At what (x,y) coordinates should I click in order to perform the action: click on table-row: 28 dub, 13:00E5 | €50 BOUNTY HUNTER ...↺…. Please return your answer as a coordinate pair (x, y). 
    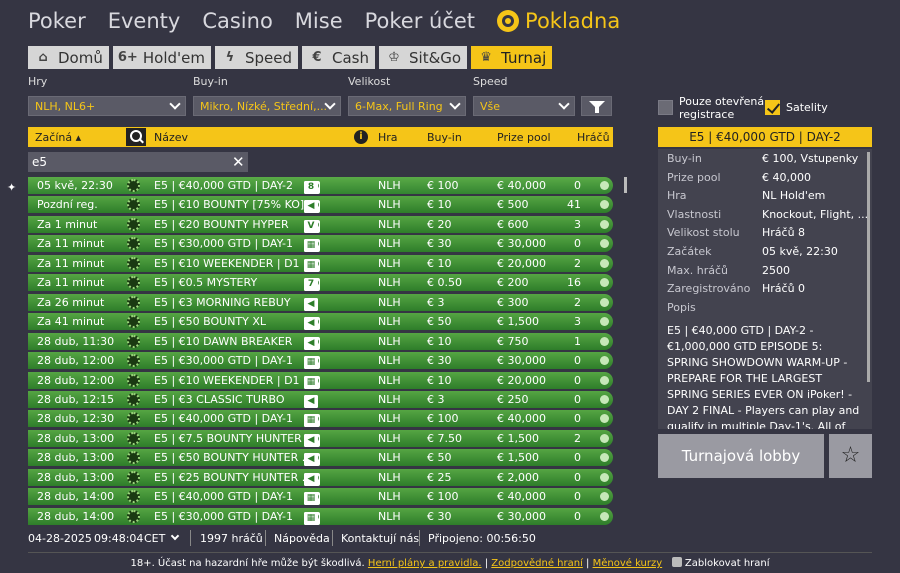
    Looking at the image, I should click on (320, 458).